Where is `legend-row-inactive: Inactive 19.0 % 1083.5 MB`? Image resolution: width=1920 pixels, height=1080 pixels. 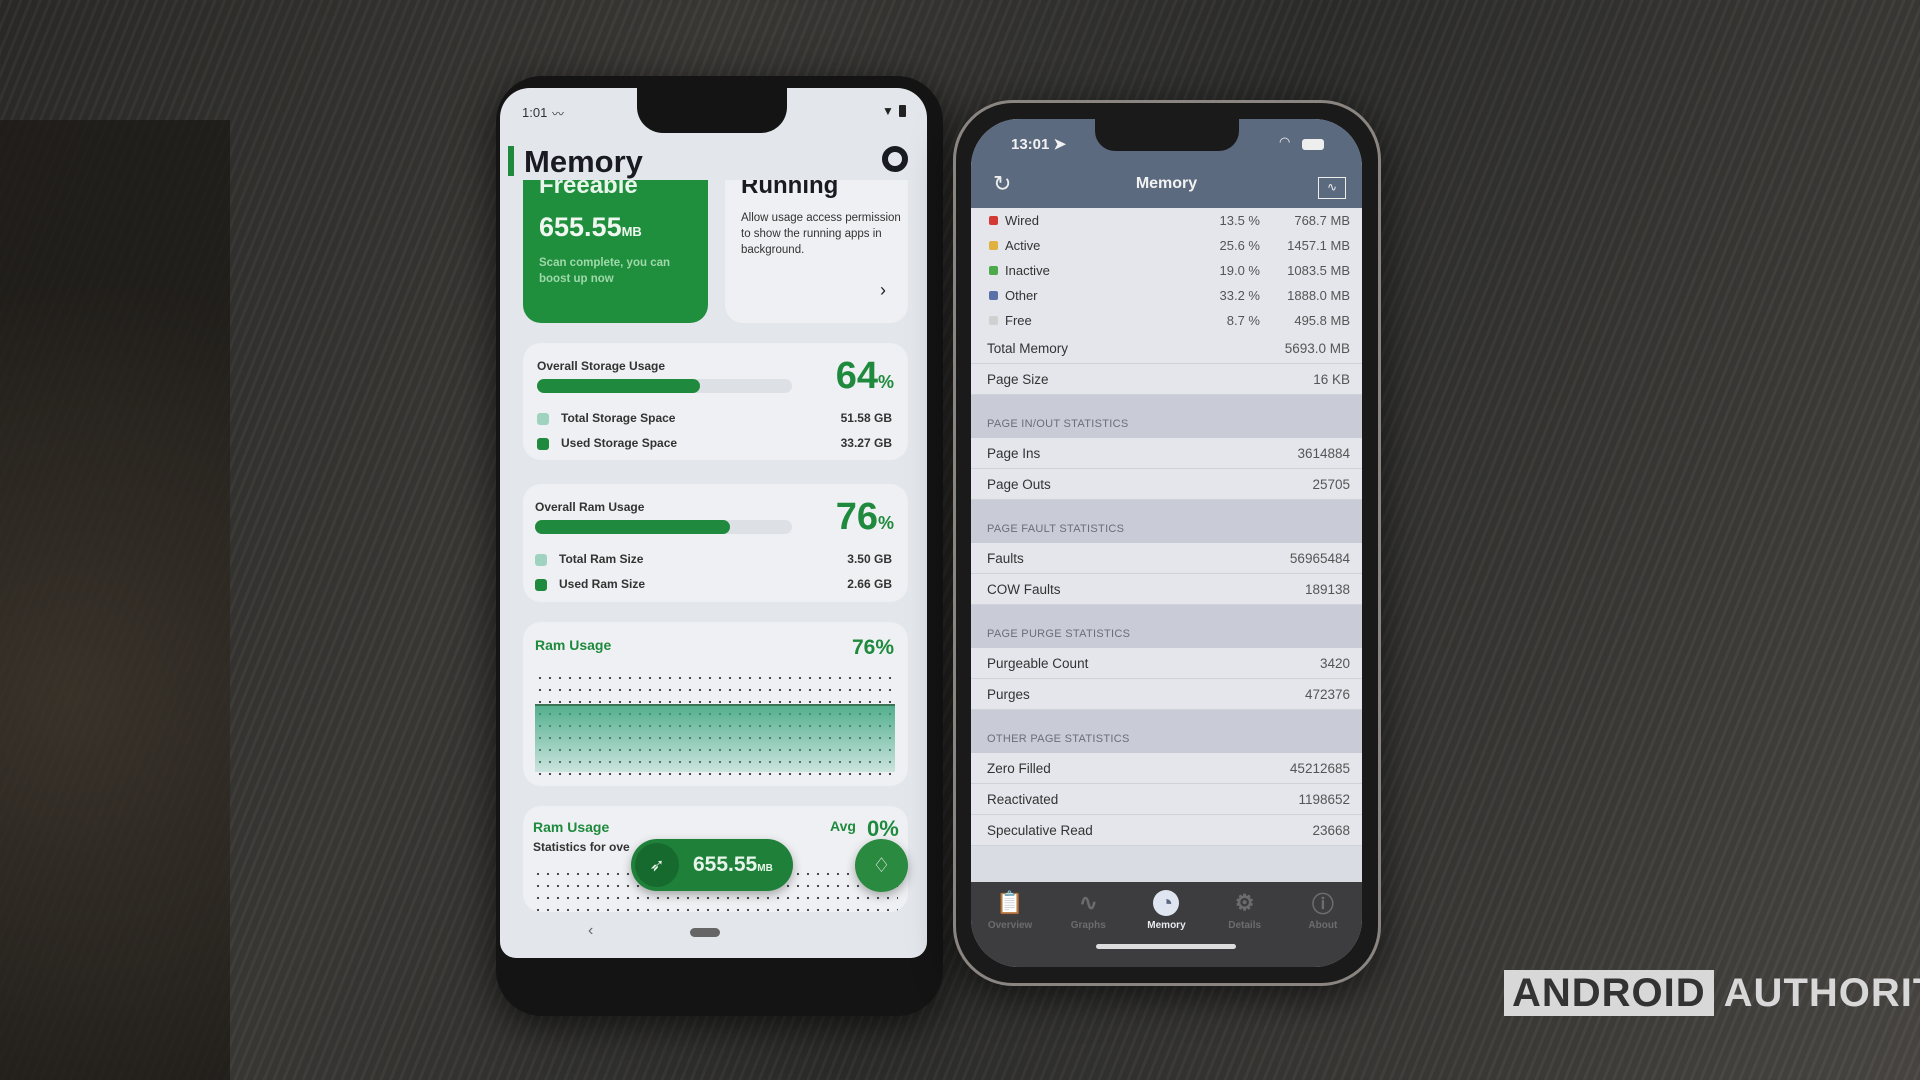
legend-row-inactive: Inactive 19.0 % 1083.5 MB is located at coordinates (1166, 270).